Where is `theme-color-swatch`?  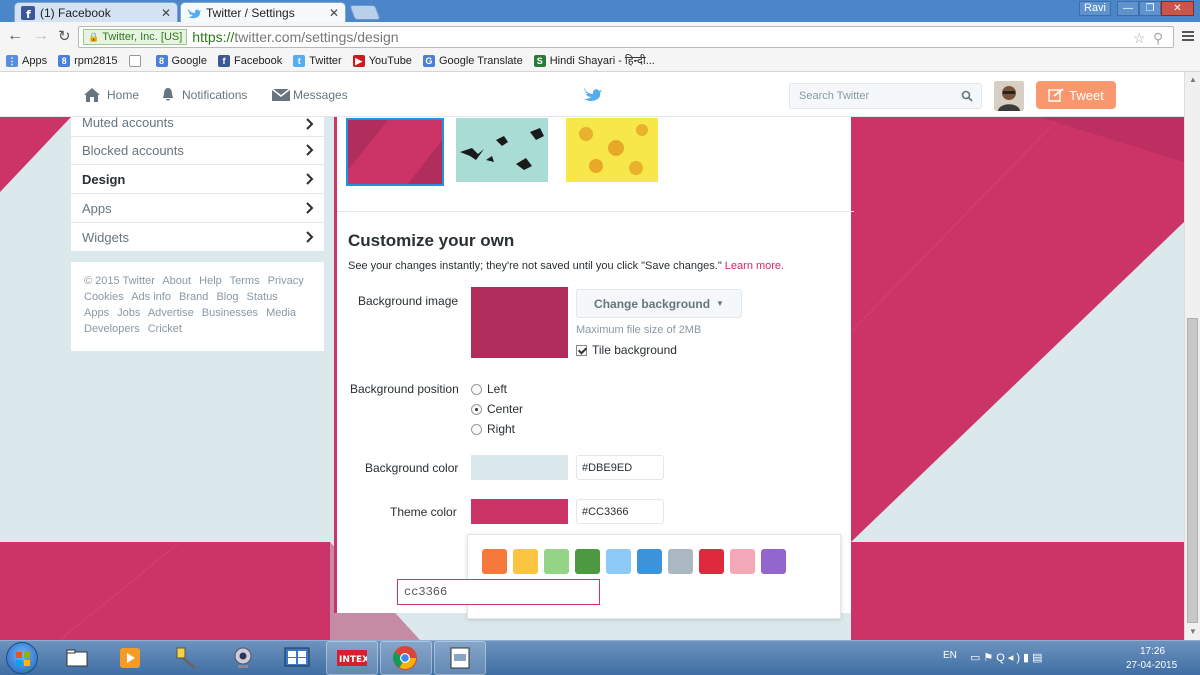
theme-color-swatch is located at coordinates (519, 511).